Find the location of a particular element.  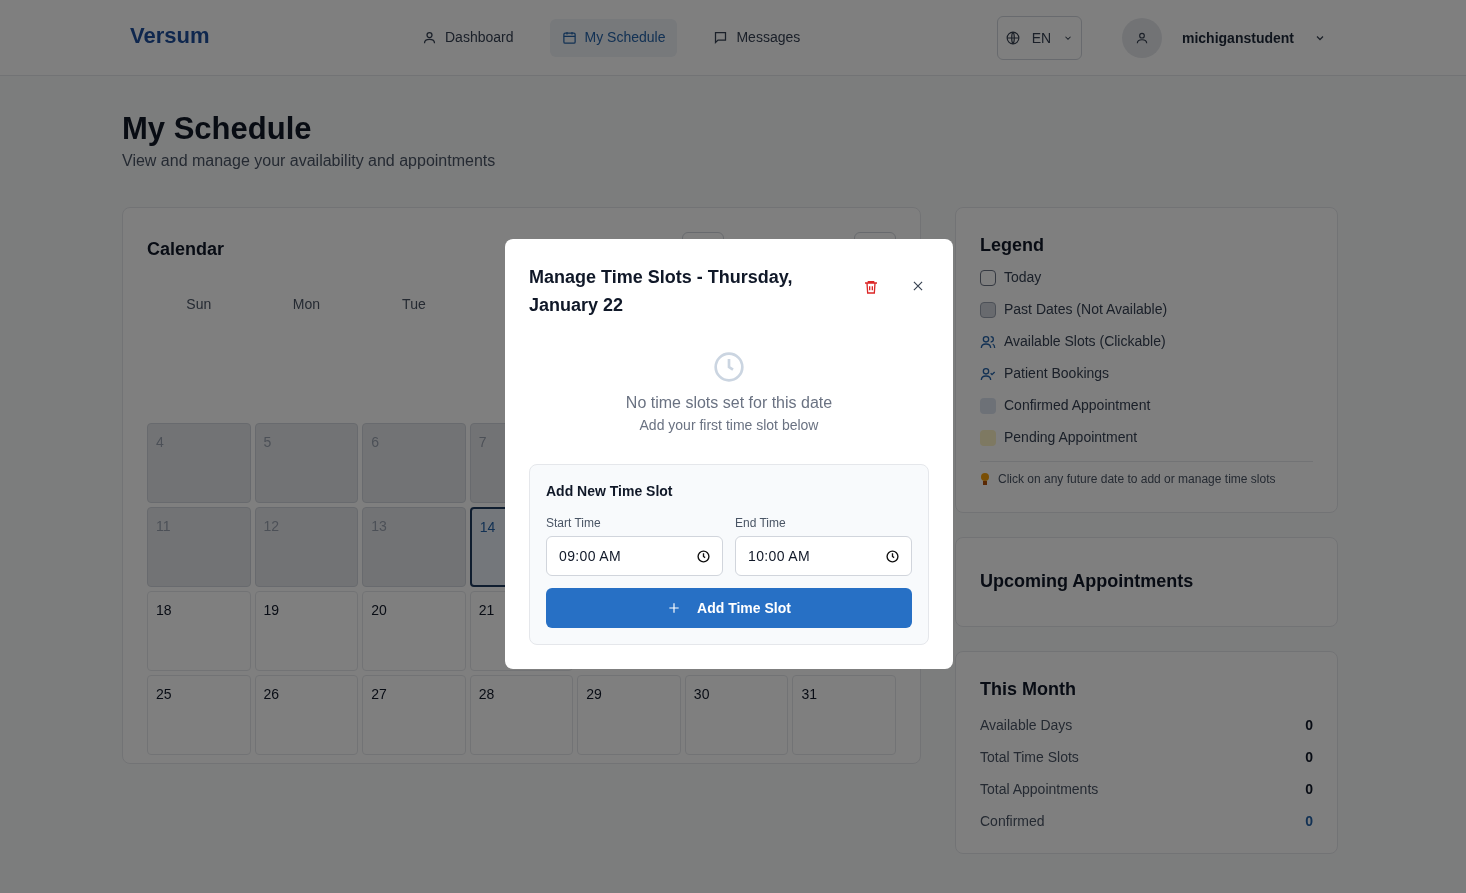

legend-label: Past Dates (Not Available) is located at coordinates (1086, 310).